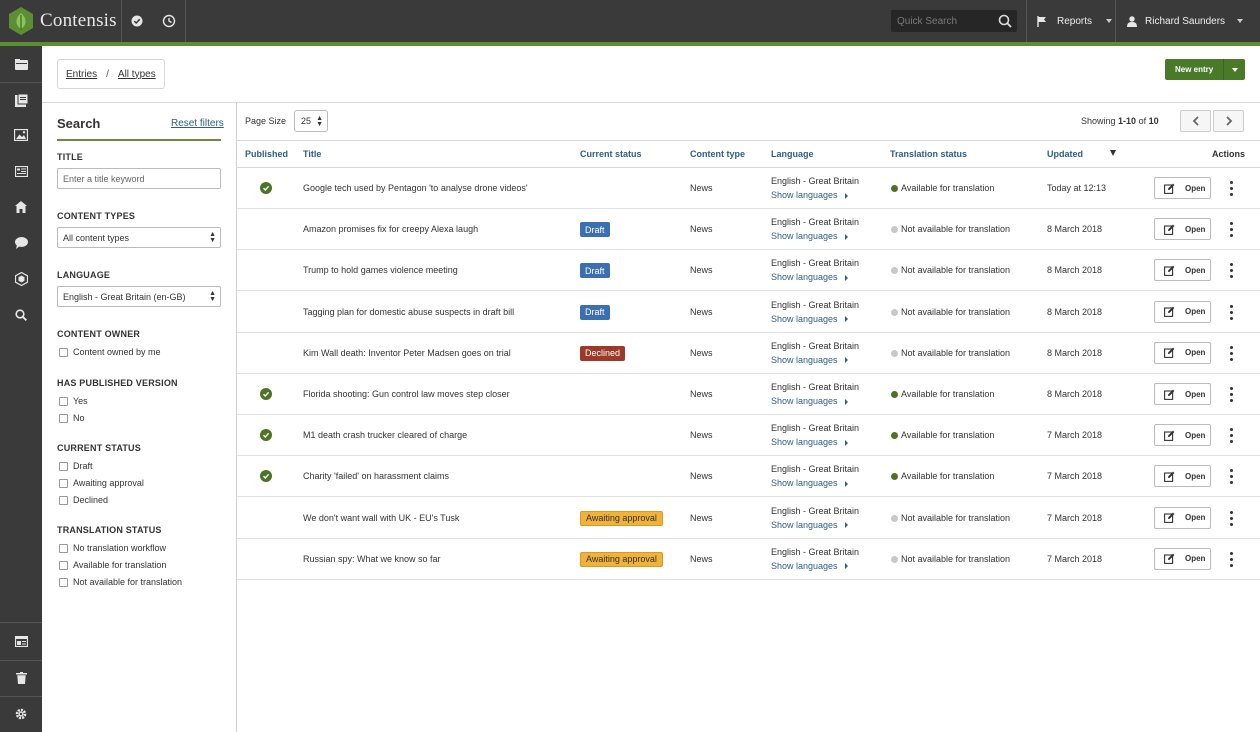 The height and width of the screenshot is (732, 1260). Describe the element at coordinates (1194, 69) in the screenshot. I see `new-entry-button: New entry` at that location.